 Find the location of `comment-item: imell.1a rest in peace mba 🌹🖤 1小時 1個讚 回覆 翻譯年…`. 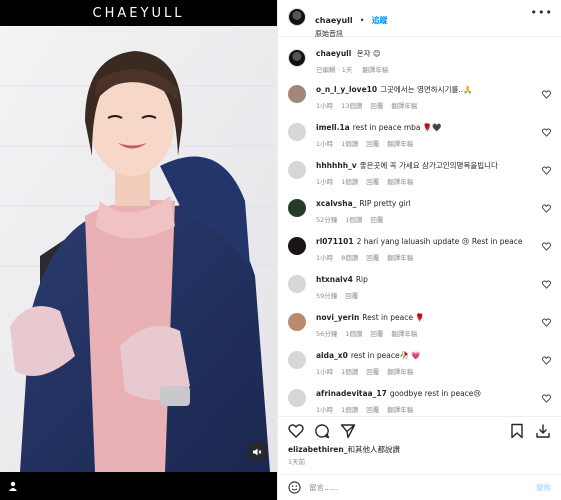

comment-item: imell.1a rest in peace mba 🌹🖤 1小時 1個讚 回覆 翻譯年… is located at coordinates (419, 135).